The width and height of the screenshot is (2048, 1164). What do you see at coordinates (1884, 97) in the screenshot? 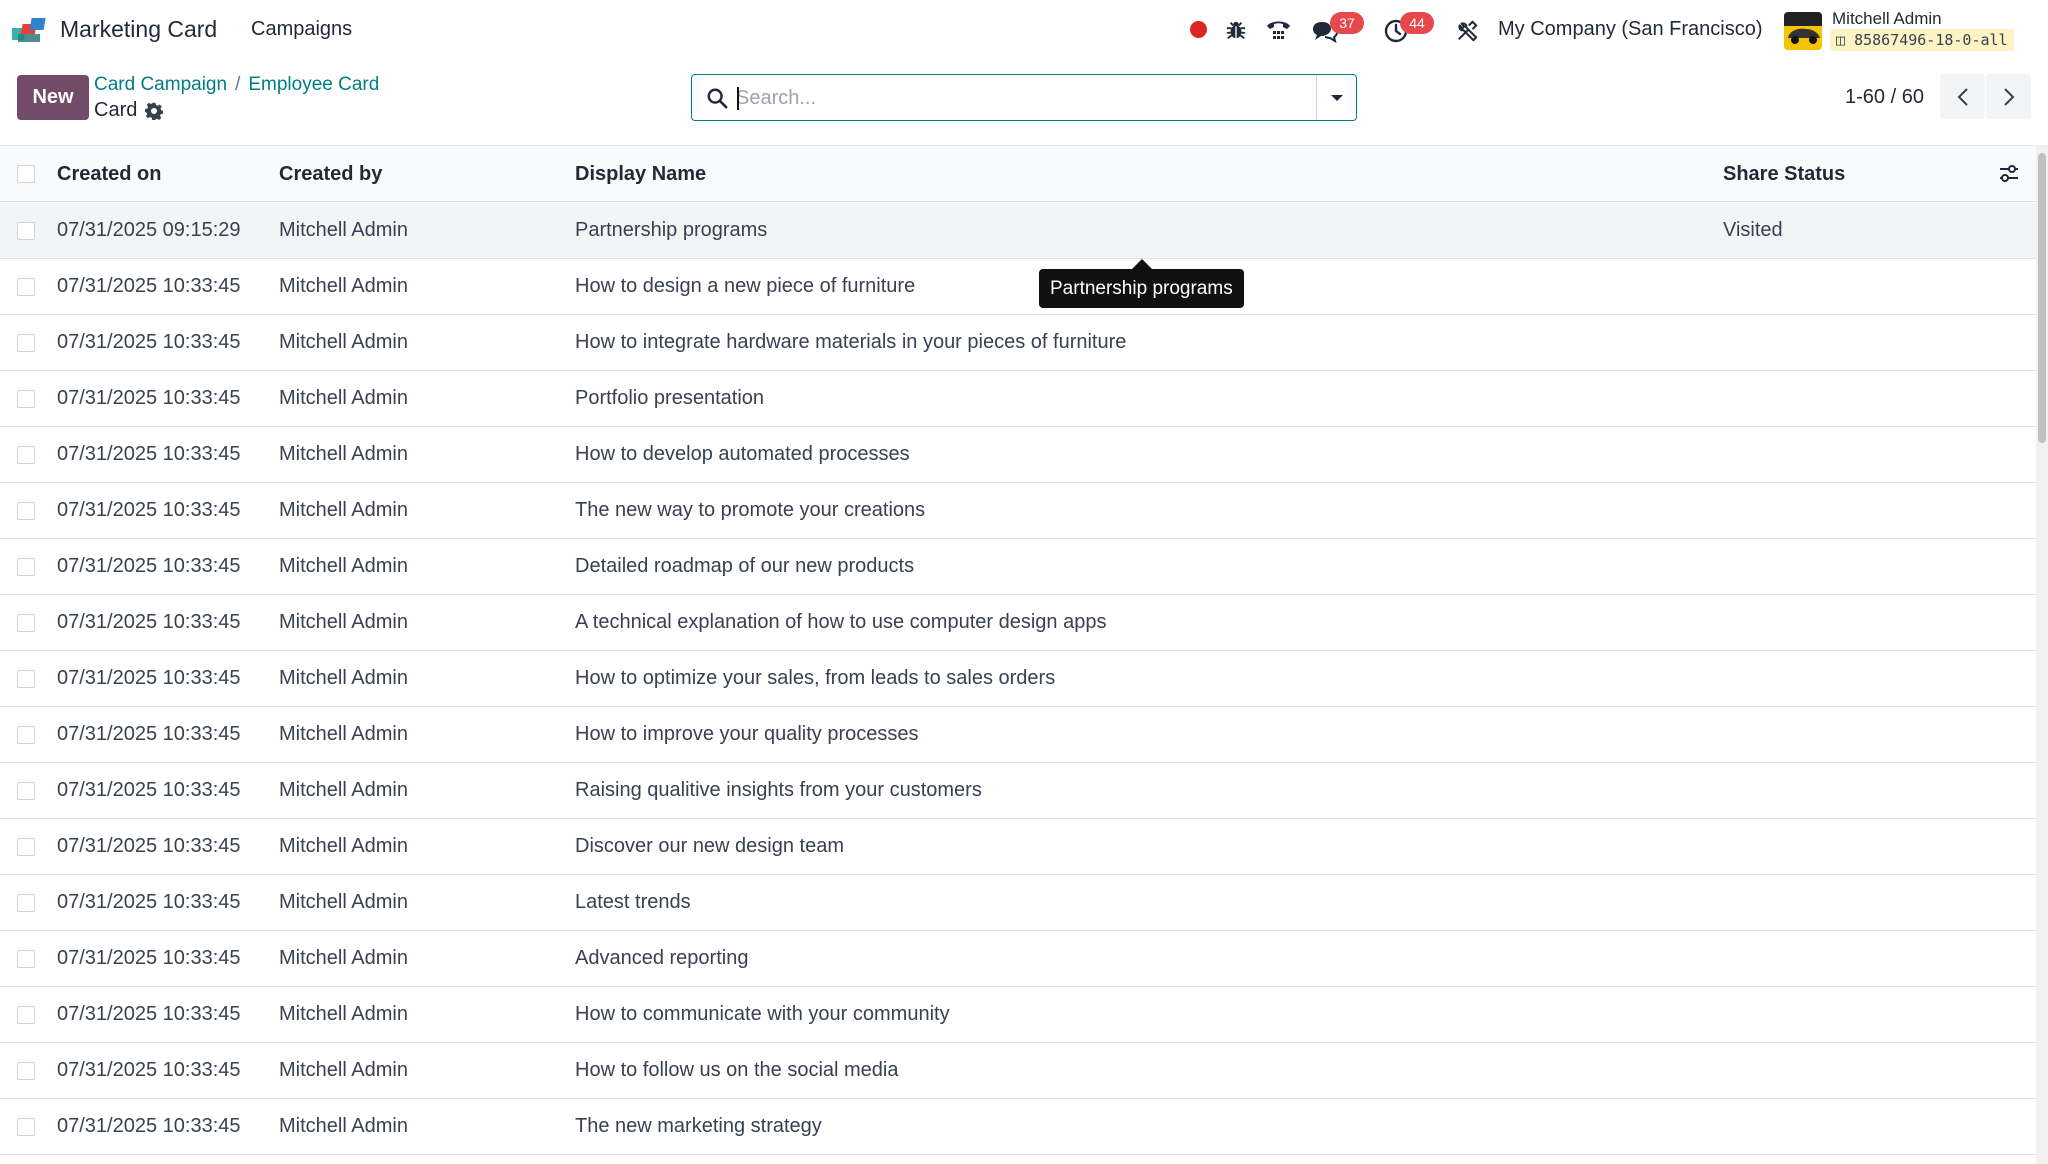
I see `pager-value: 1-60 / 60` at bounding box center [1884, 97].